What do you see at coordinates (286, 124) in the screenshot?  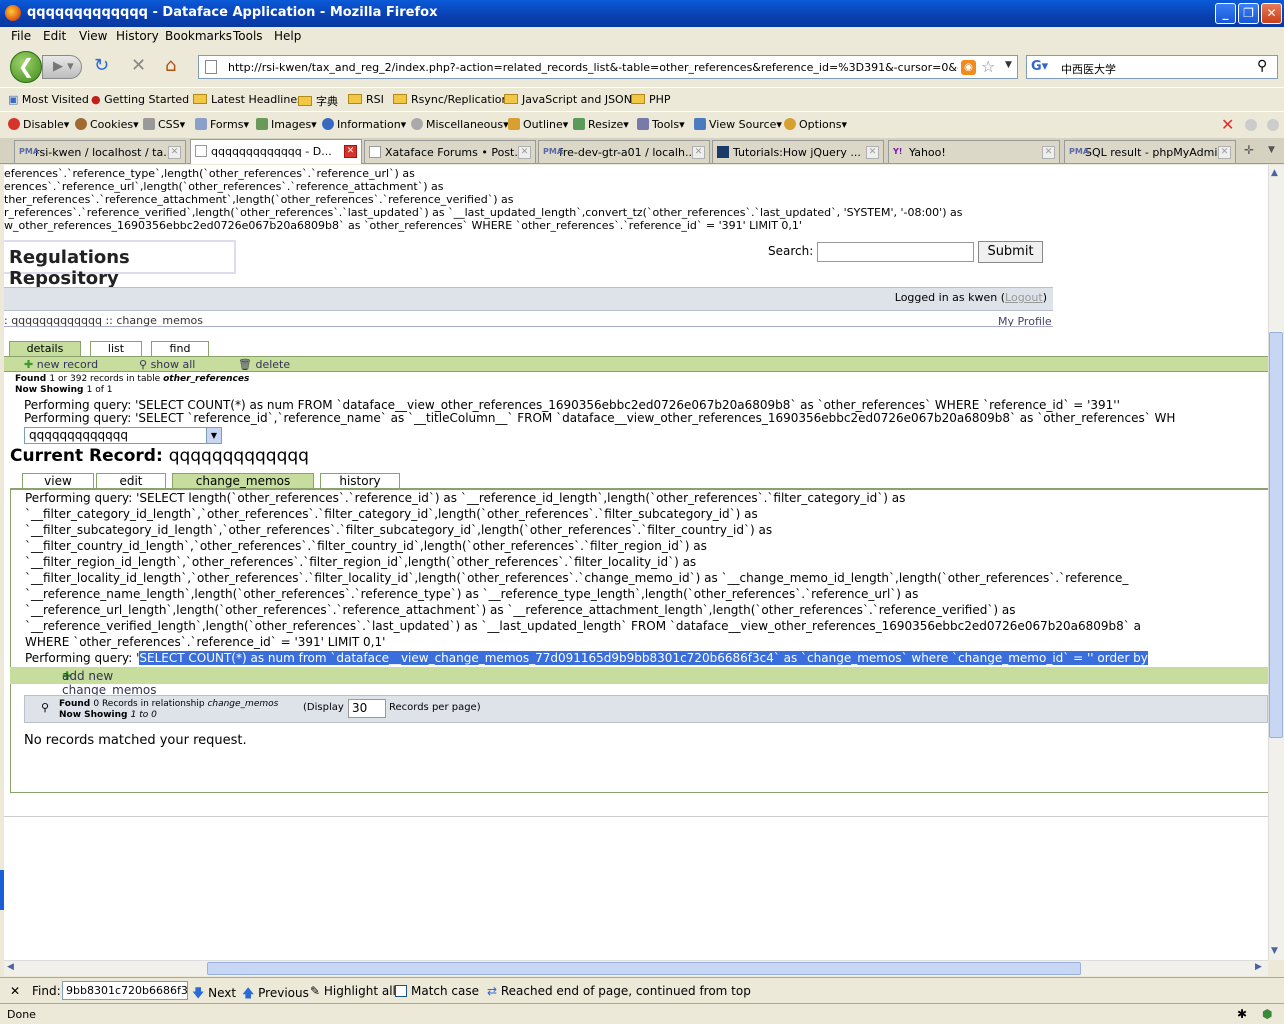 I see `dev-images: Images▾` at bounding box center [286, 124].